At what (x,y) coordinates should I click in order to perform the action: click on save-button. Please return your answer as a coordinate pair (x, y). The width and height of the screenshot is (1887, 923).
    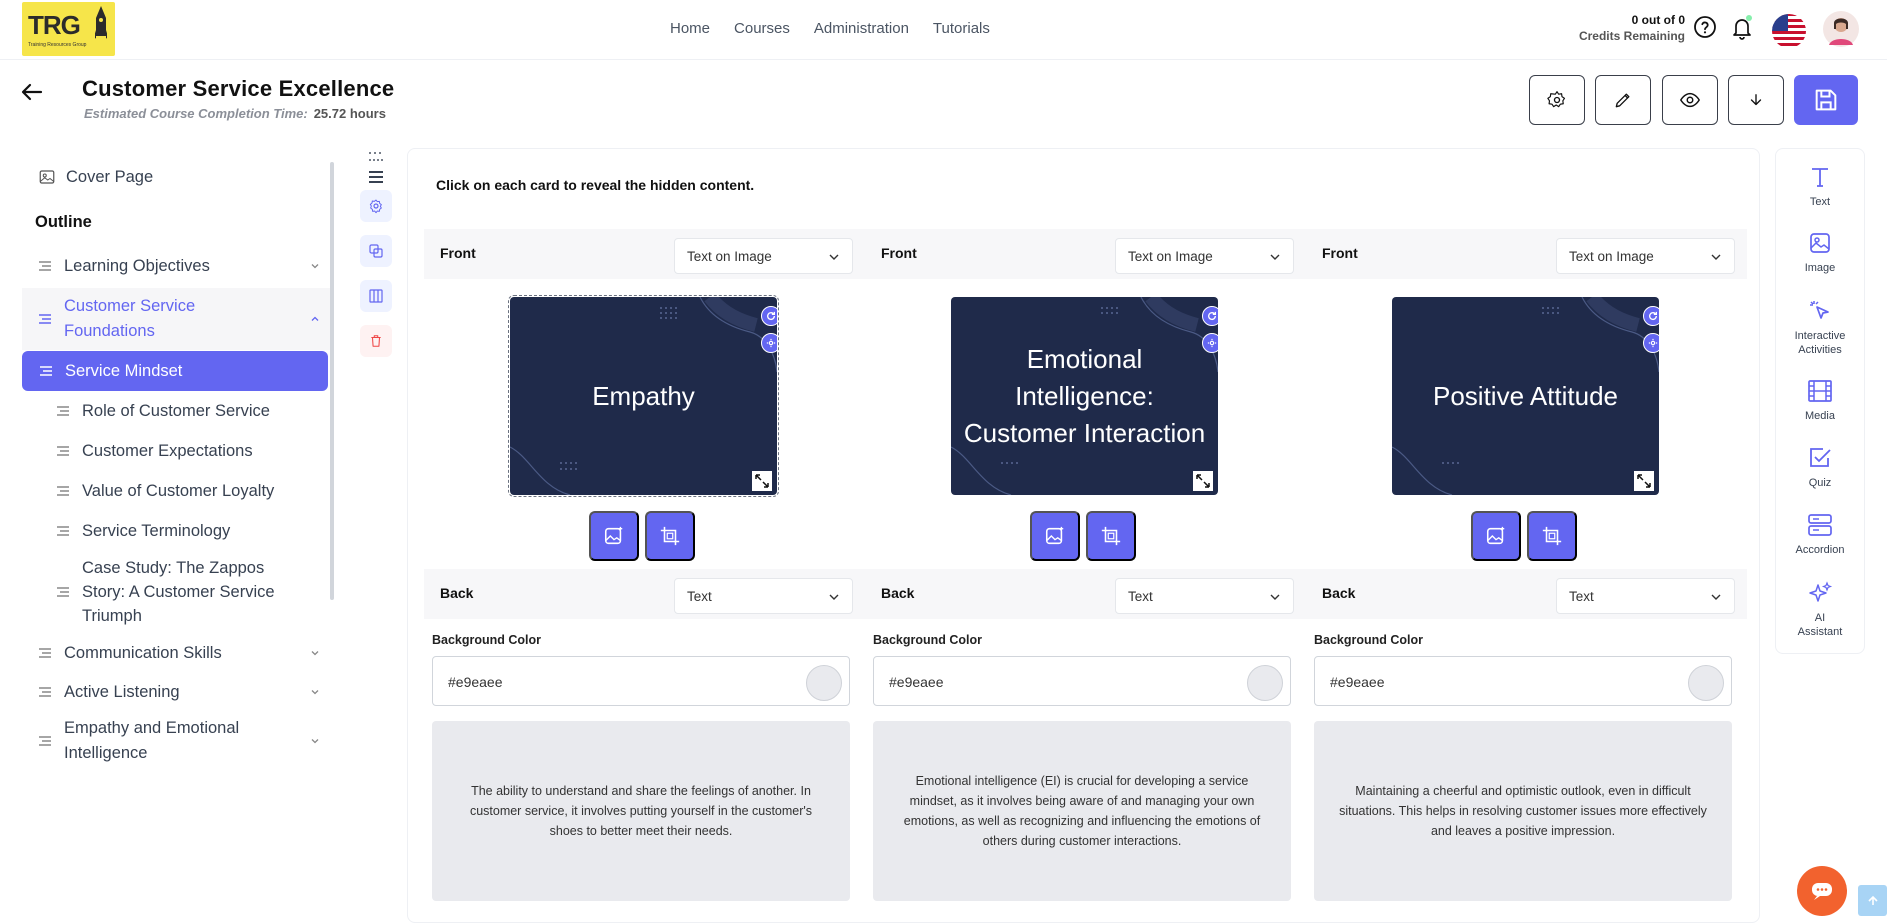
    Looking at the image, I should click on (1826, 100).